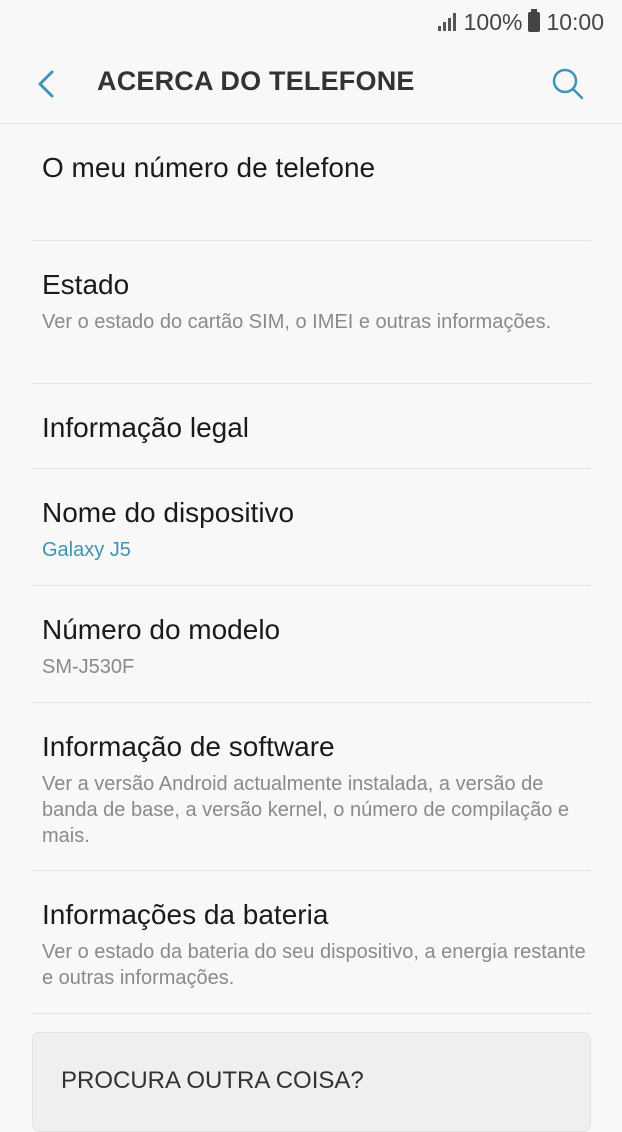  What do you see at coordinates (311, 644) in the screenshot?
I see `list-item-model-number: Número do modelo SM-J530F` at bounding box center [311, 644].